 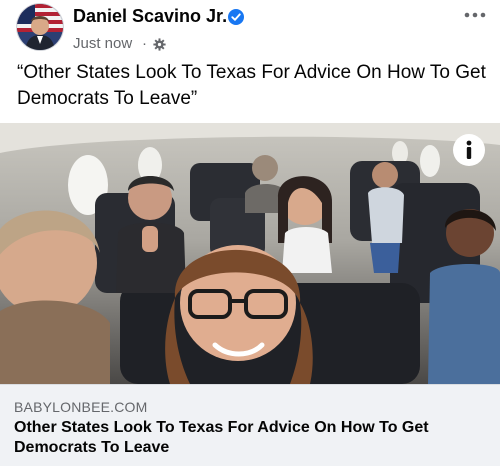 I want to click on more-options-icon, so click(x=475, y=15).